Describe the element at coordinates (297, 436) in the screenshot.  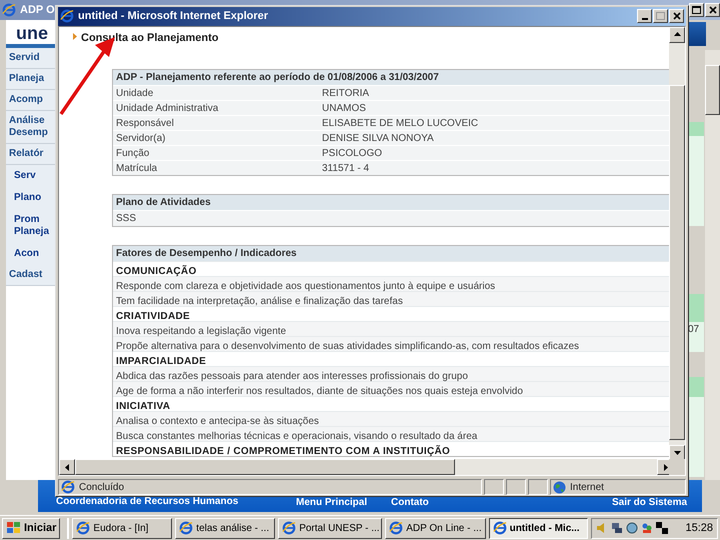
I see `indicator-text: Busca constantes melhorias técnicas e operacionais, visando o resultado da área` at that location.